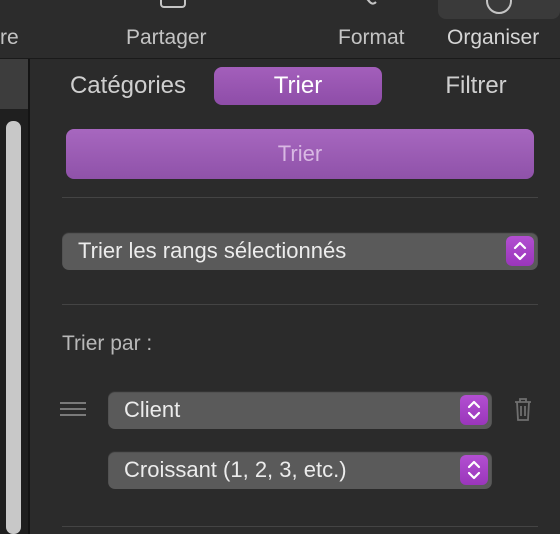  What do you see at coordinates (9, 38) in the screenshot?
I see `toolbar-item-partial: re` at bounding box center [9, 38].